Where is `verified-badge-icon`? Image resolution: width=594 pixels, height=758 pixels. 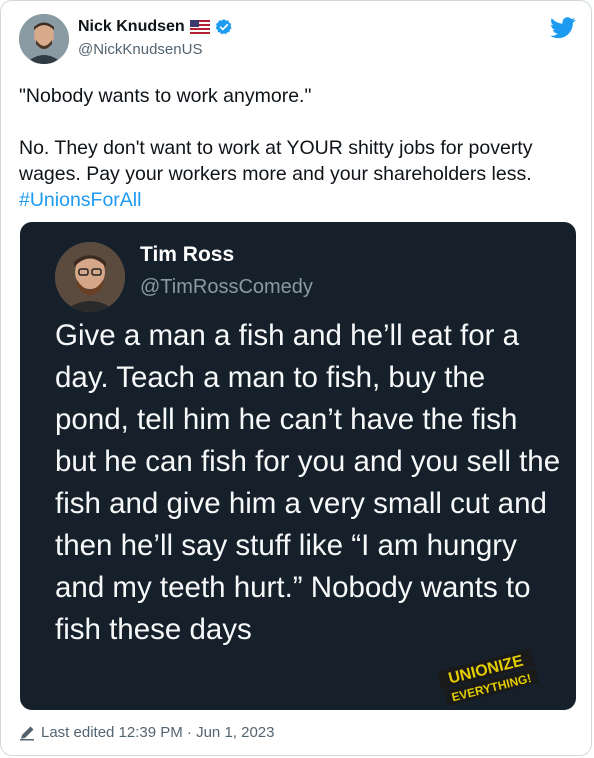
verified-badge-icon is located at coordinates (223, 27).